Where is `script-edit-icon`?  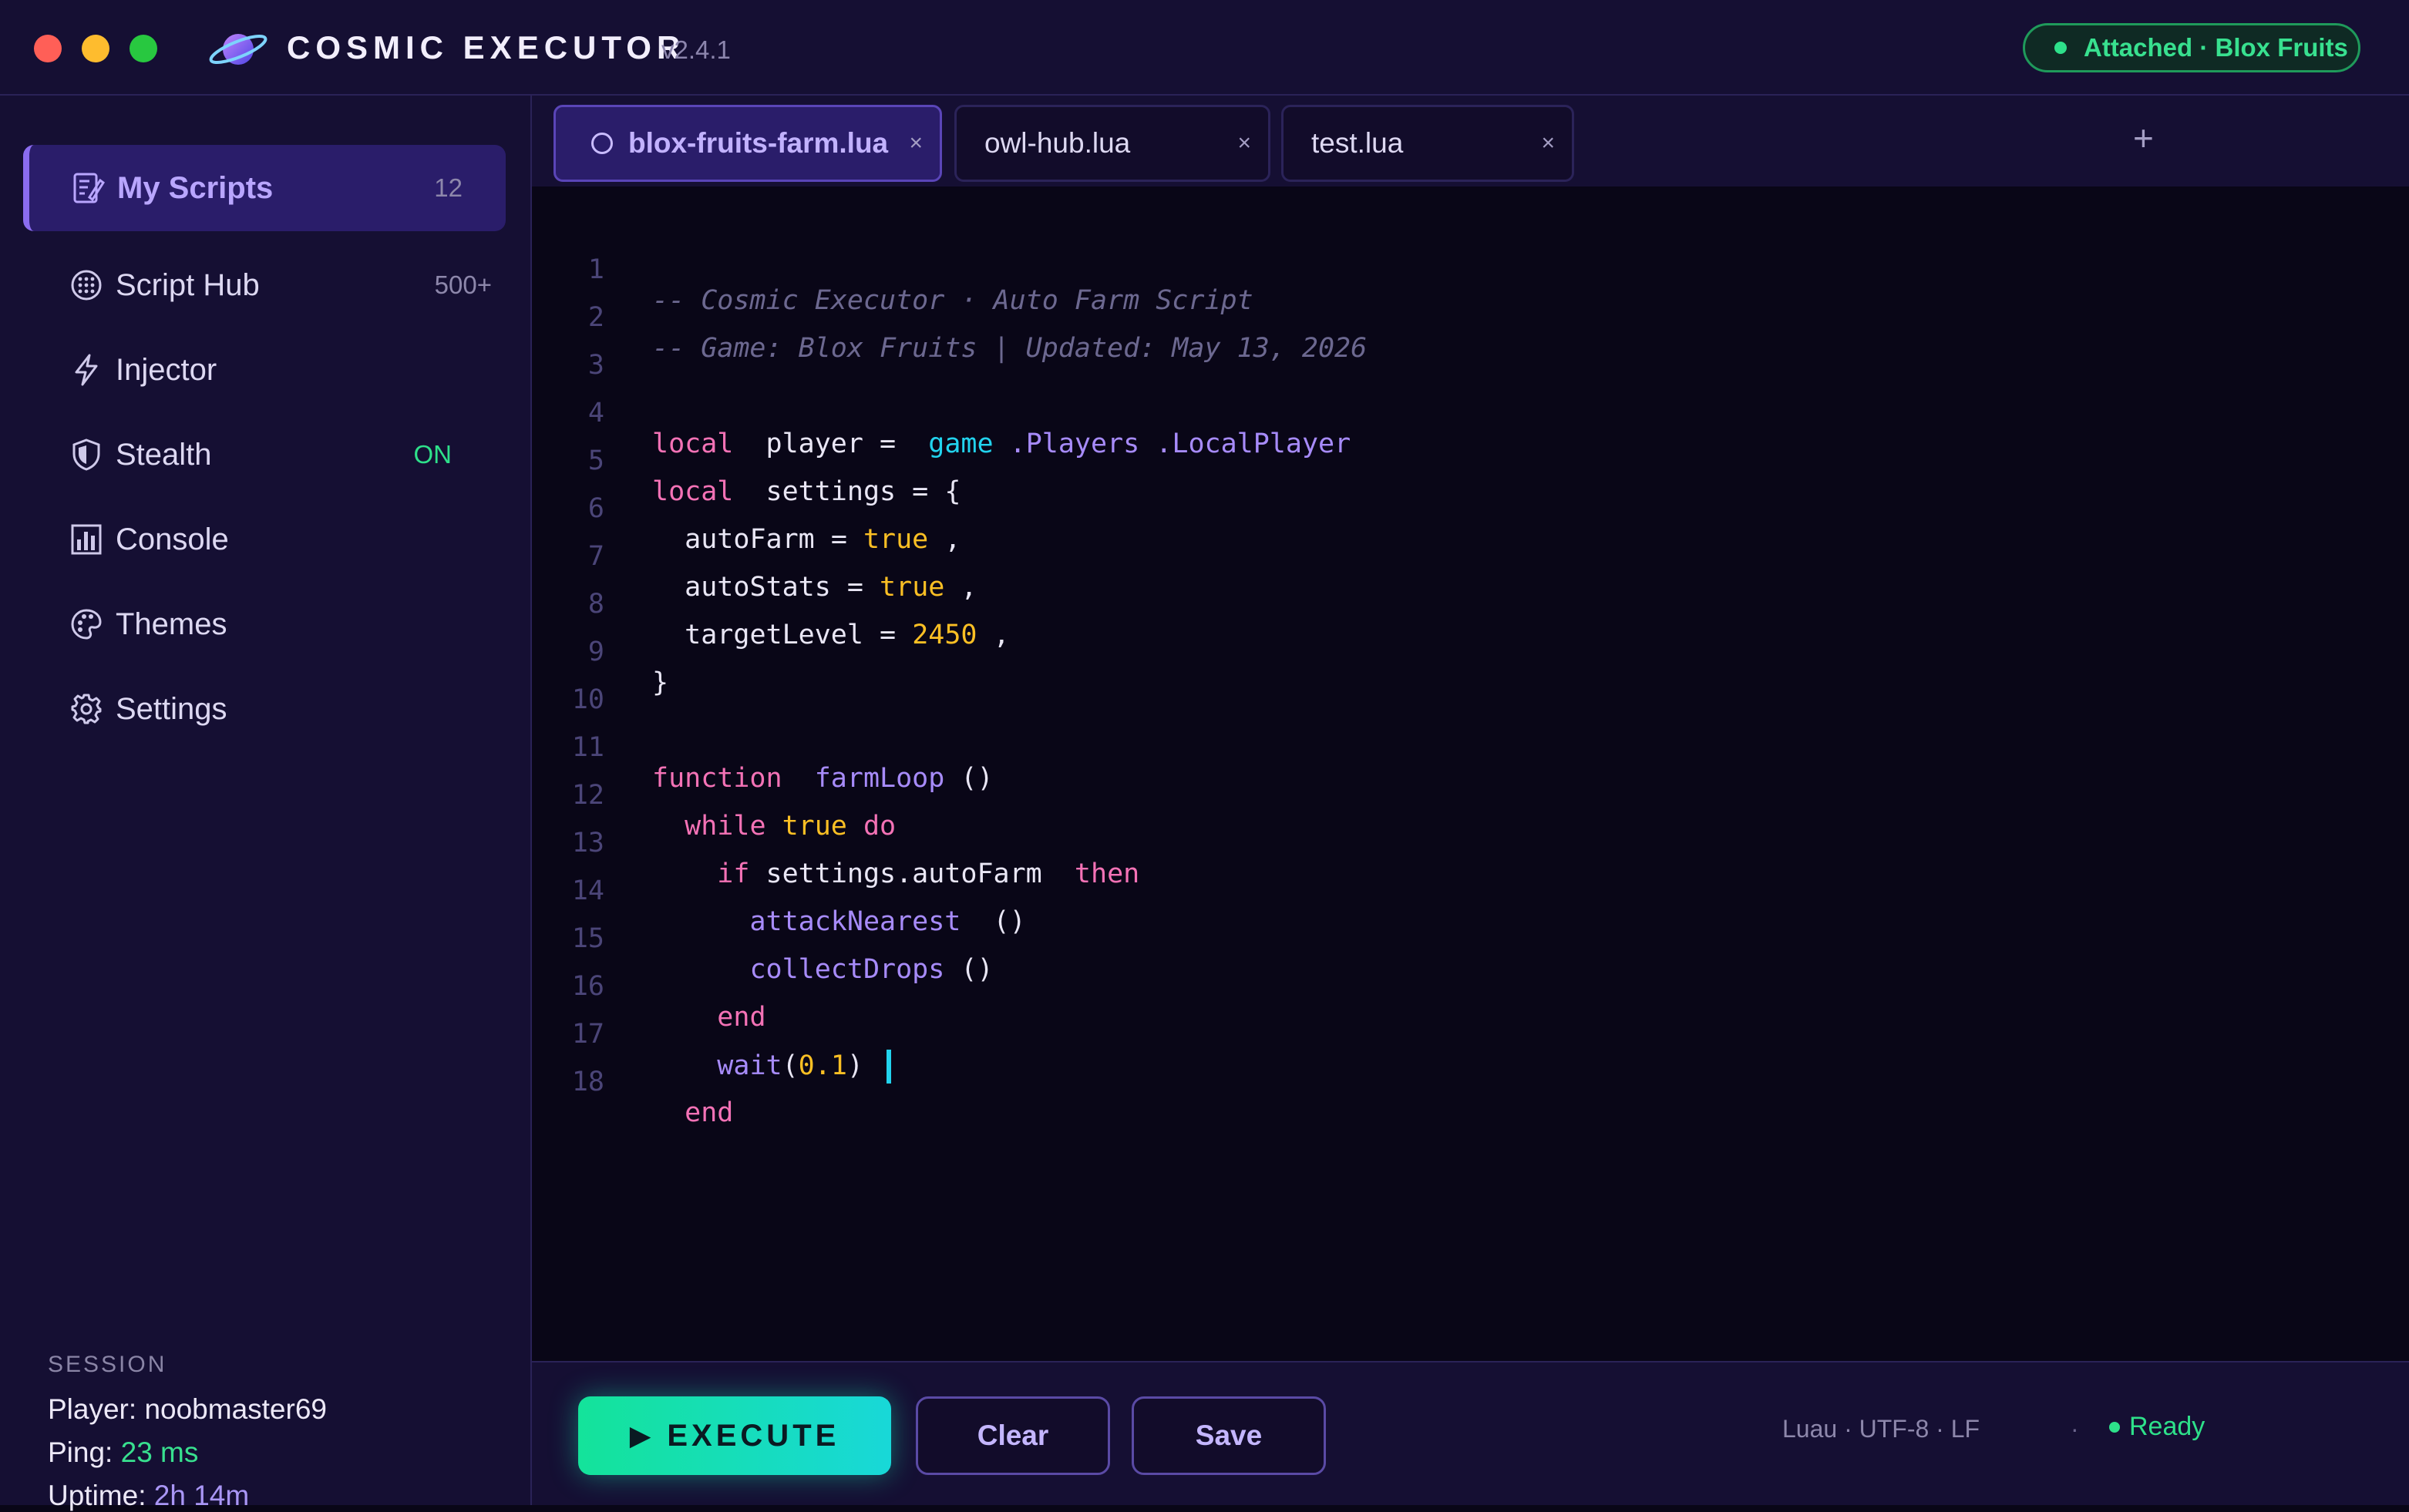 script-edit-icon is located at coordinates (87, 189).